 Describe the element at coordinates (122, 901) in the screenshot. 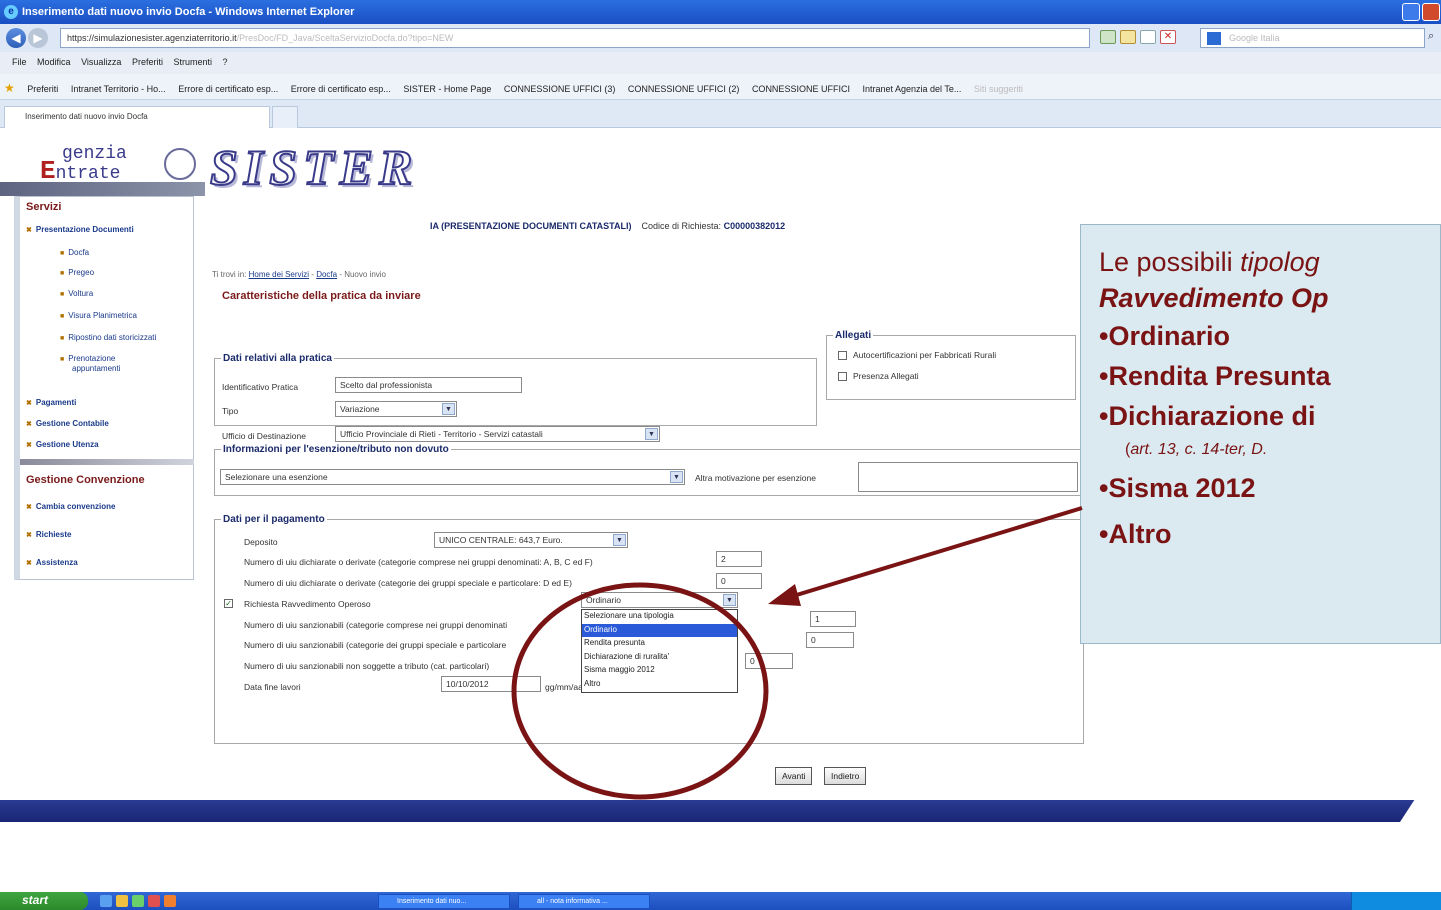

I see `quicklaunch-folder-icon` at that location.